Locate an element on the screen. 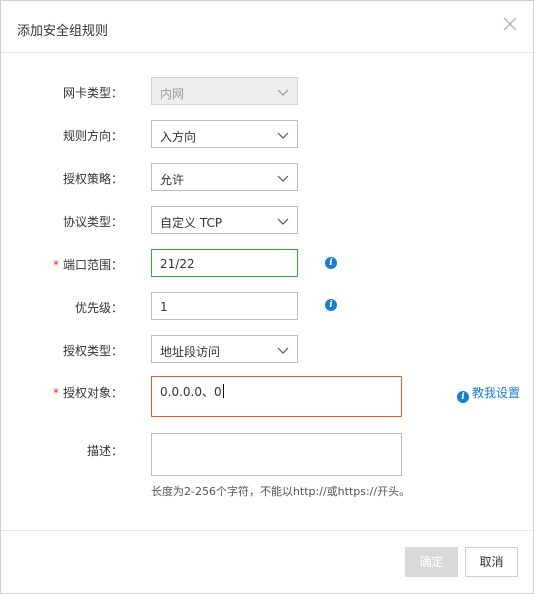 The width and height of the screenshot is (534, 594). port-range-label-text: 端口范围： is located at coordinates (92, 265).